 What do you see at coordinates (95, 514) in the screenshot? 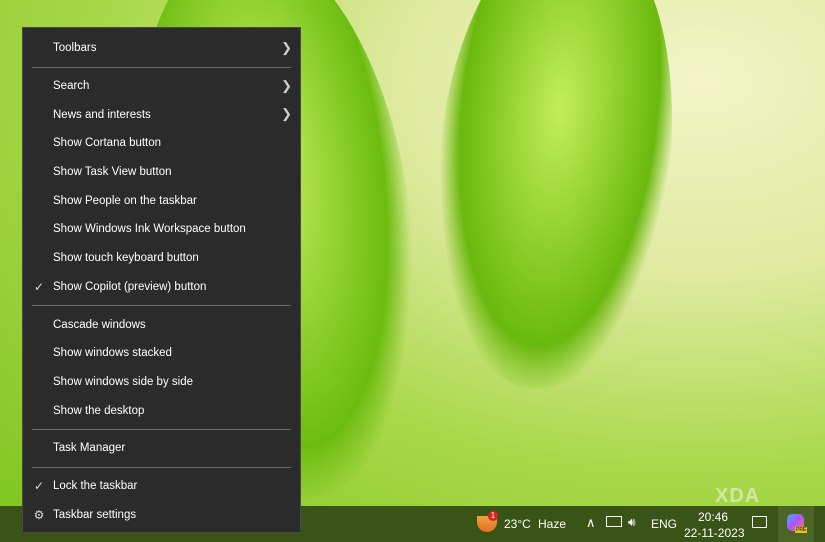
I see `menu-label: Taskbar settings` at bounding box center [95, 514].